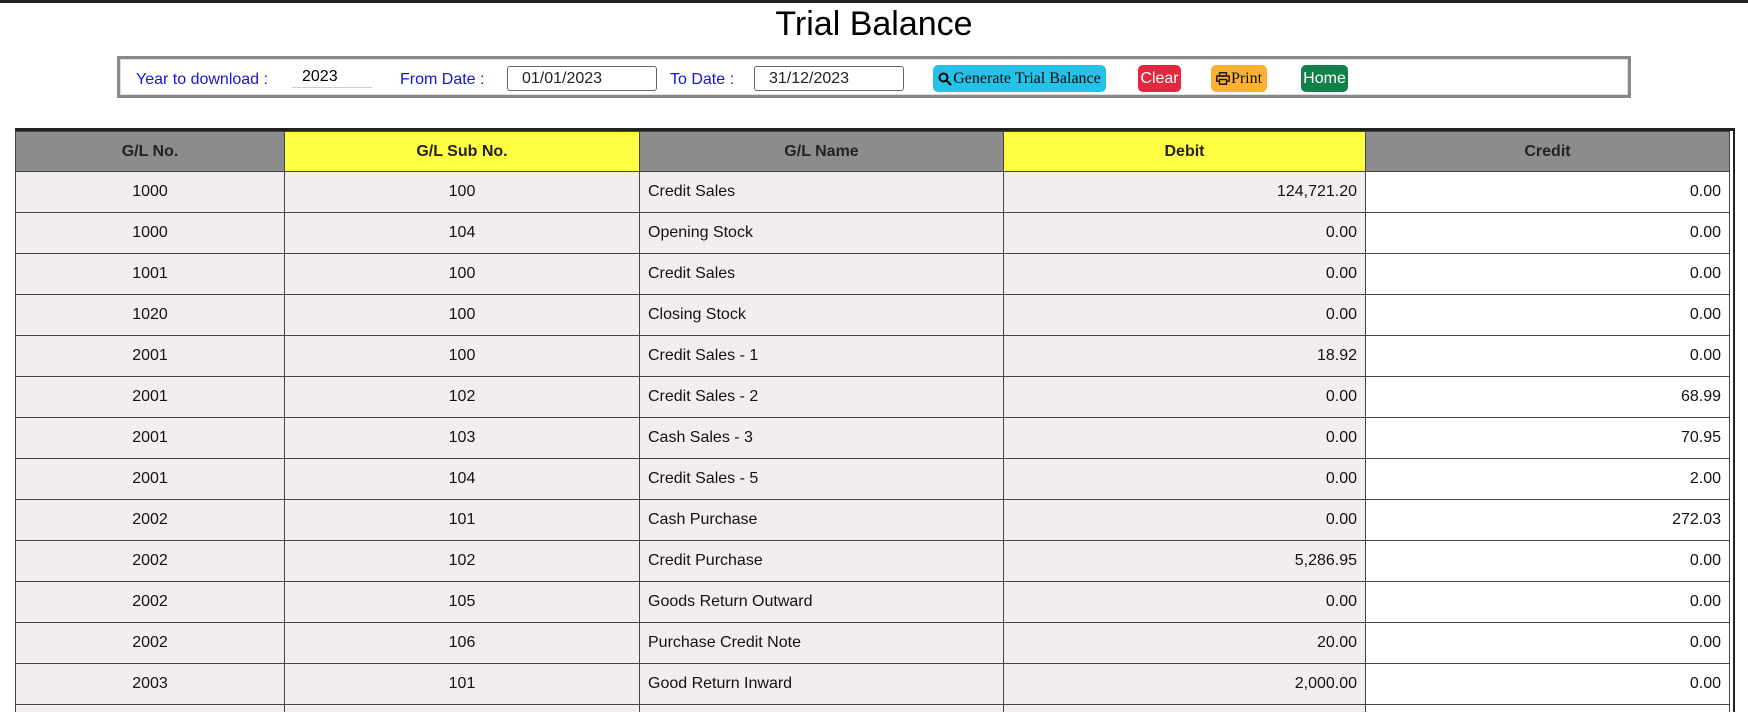 This screenshot has width=1748, height=712. I want to click on debit-cell: 2,000.00, so click(1184, 684).